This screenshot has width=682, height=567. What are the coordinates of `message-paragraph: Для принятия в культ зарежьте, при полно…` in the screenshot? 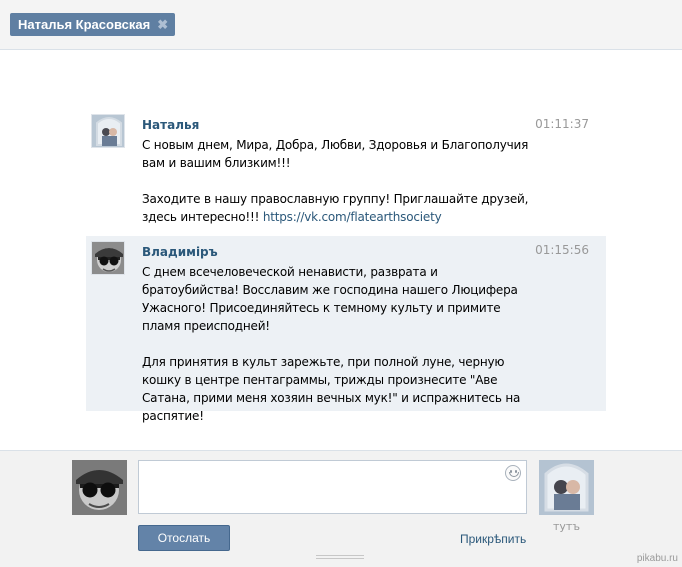 It's located at (331, 389).